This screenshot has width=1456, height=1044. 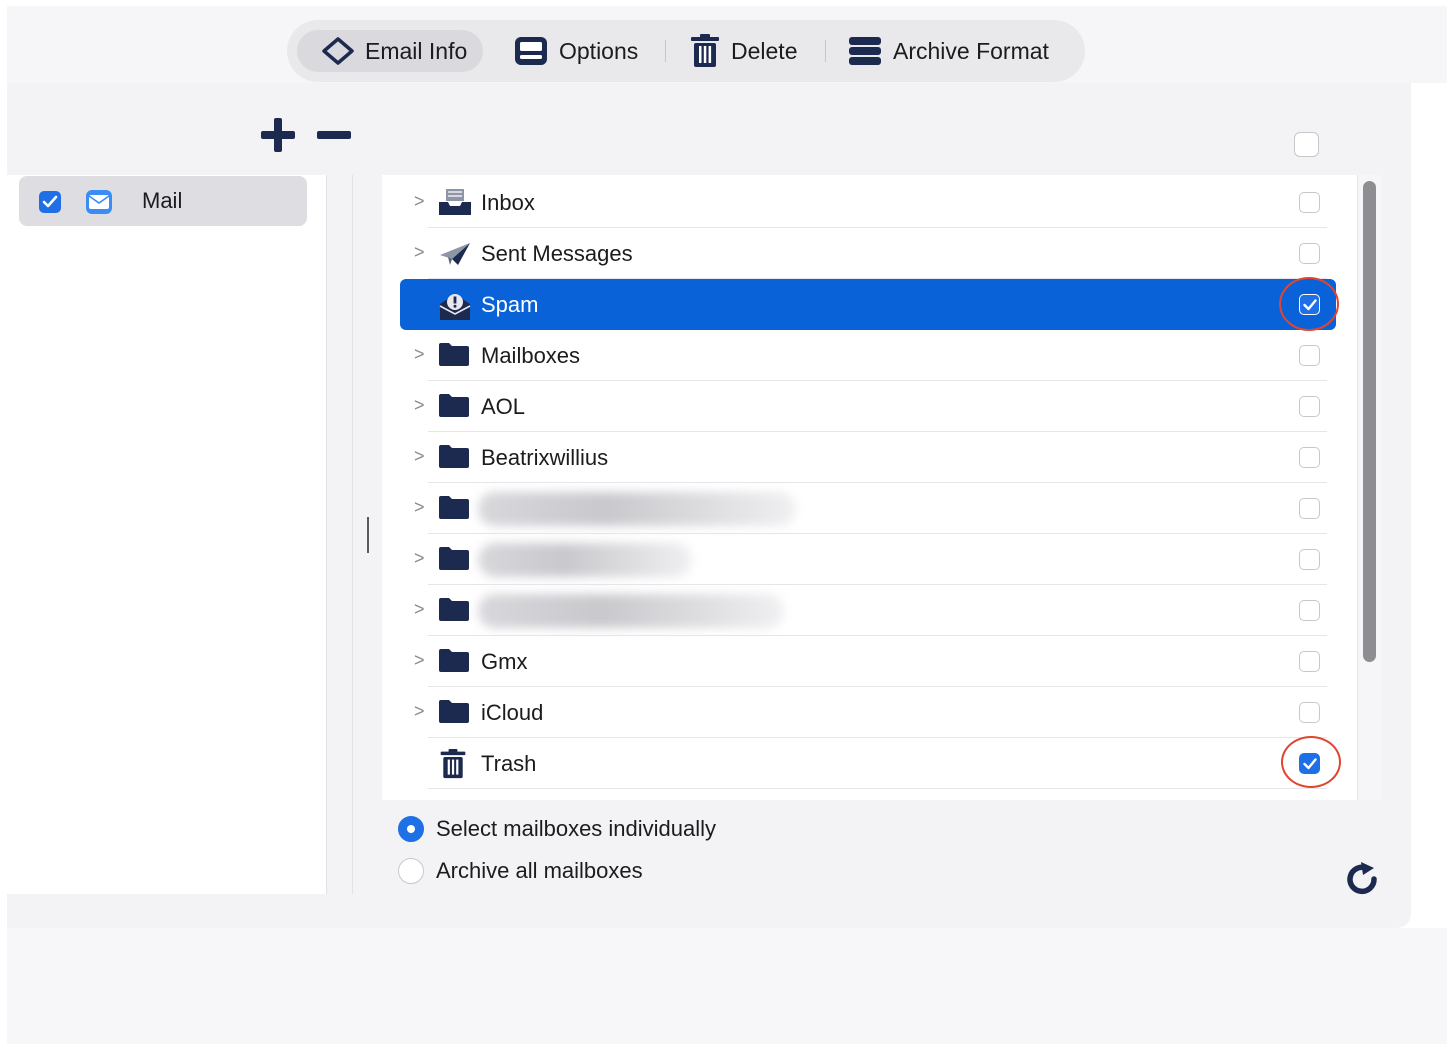 What do you see at coordinates (455, 255) in the screenshot?
I see `paper-plane-icon` at bounding box center [455, 255].